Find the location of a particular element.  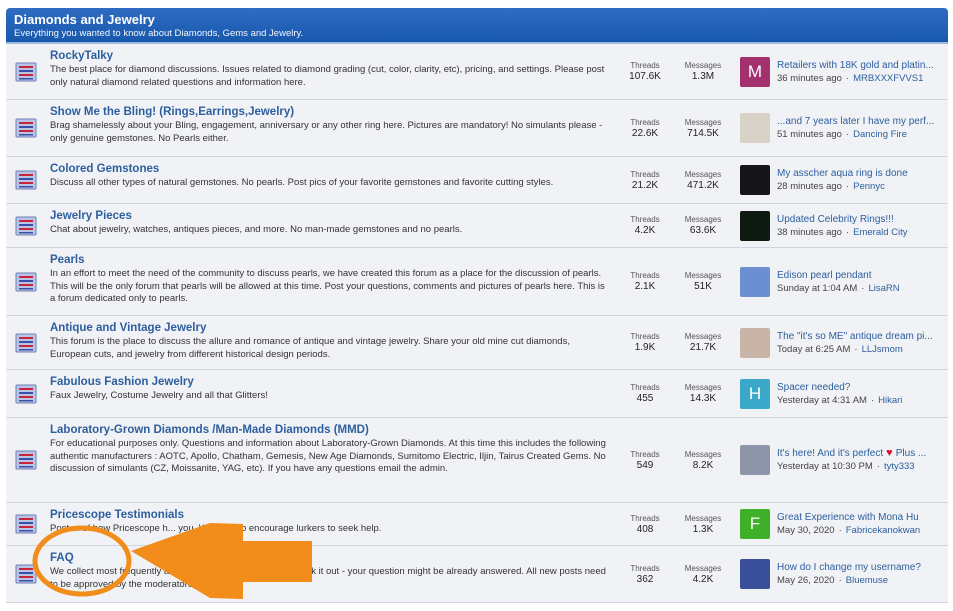

last-thread-link: How do I change my username? is located at coordinates (849, 567).